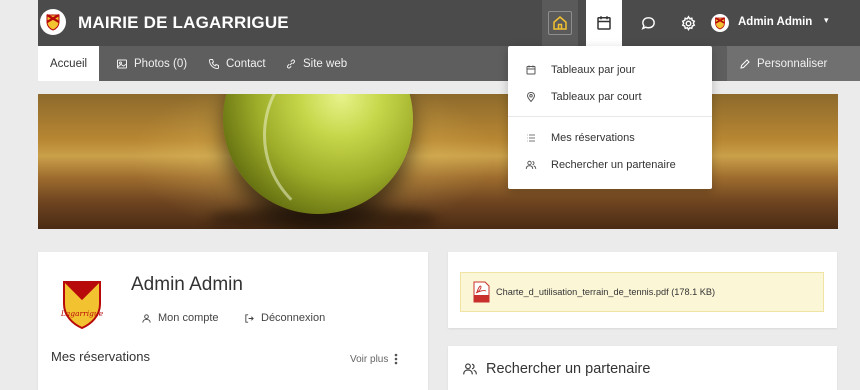 This screenshot has height=390, width=860. What do you see at coordinates (246, 63) in the screenshot?
I see `tab-label: Contact` at bounding box center [246, 63].